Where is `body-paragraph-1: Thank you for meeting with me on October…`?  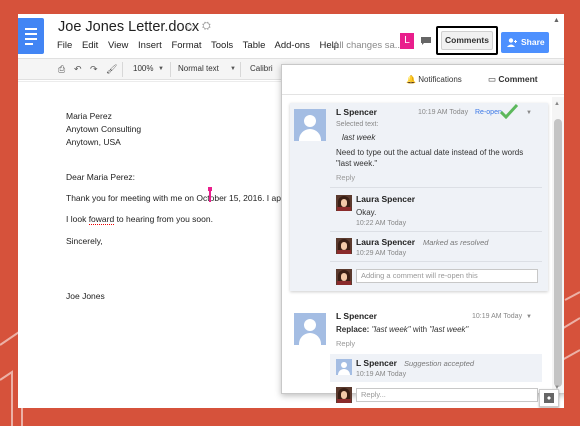
body-paragraph-1: Thank you for meeting with me on October… is located at coordinates (182, 198).